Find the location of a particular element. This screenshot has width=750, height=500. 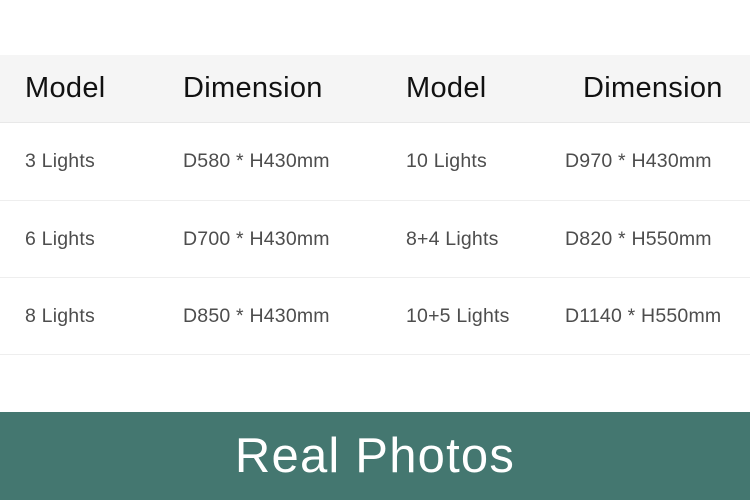

column-header-model-left: Model is located at coordinates (79, 89).